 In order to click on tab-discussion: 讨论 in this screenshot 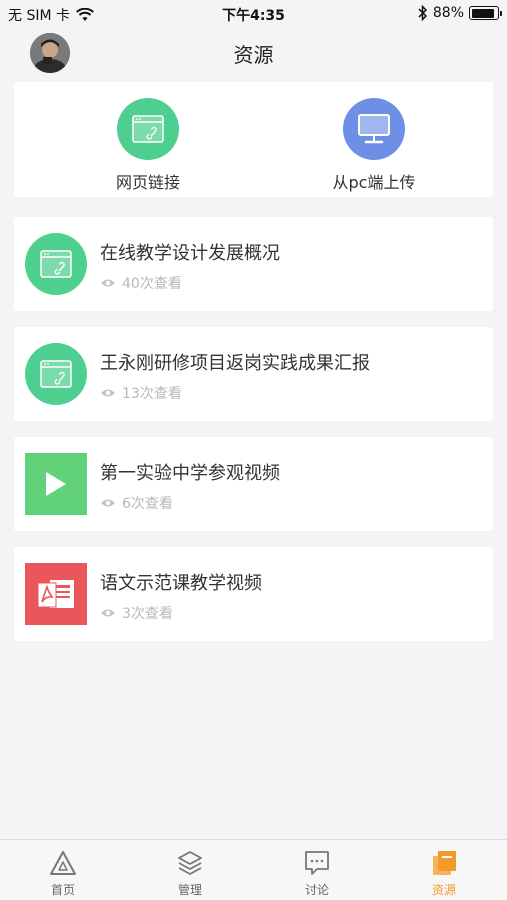, I will do `click(317, 873)`.